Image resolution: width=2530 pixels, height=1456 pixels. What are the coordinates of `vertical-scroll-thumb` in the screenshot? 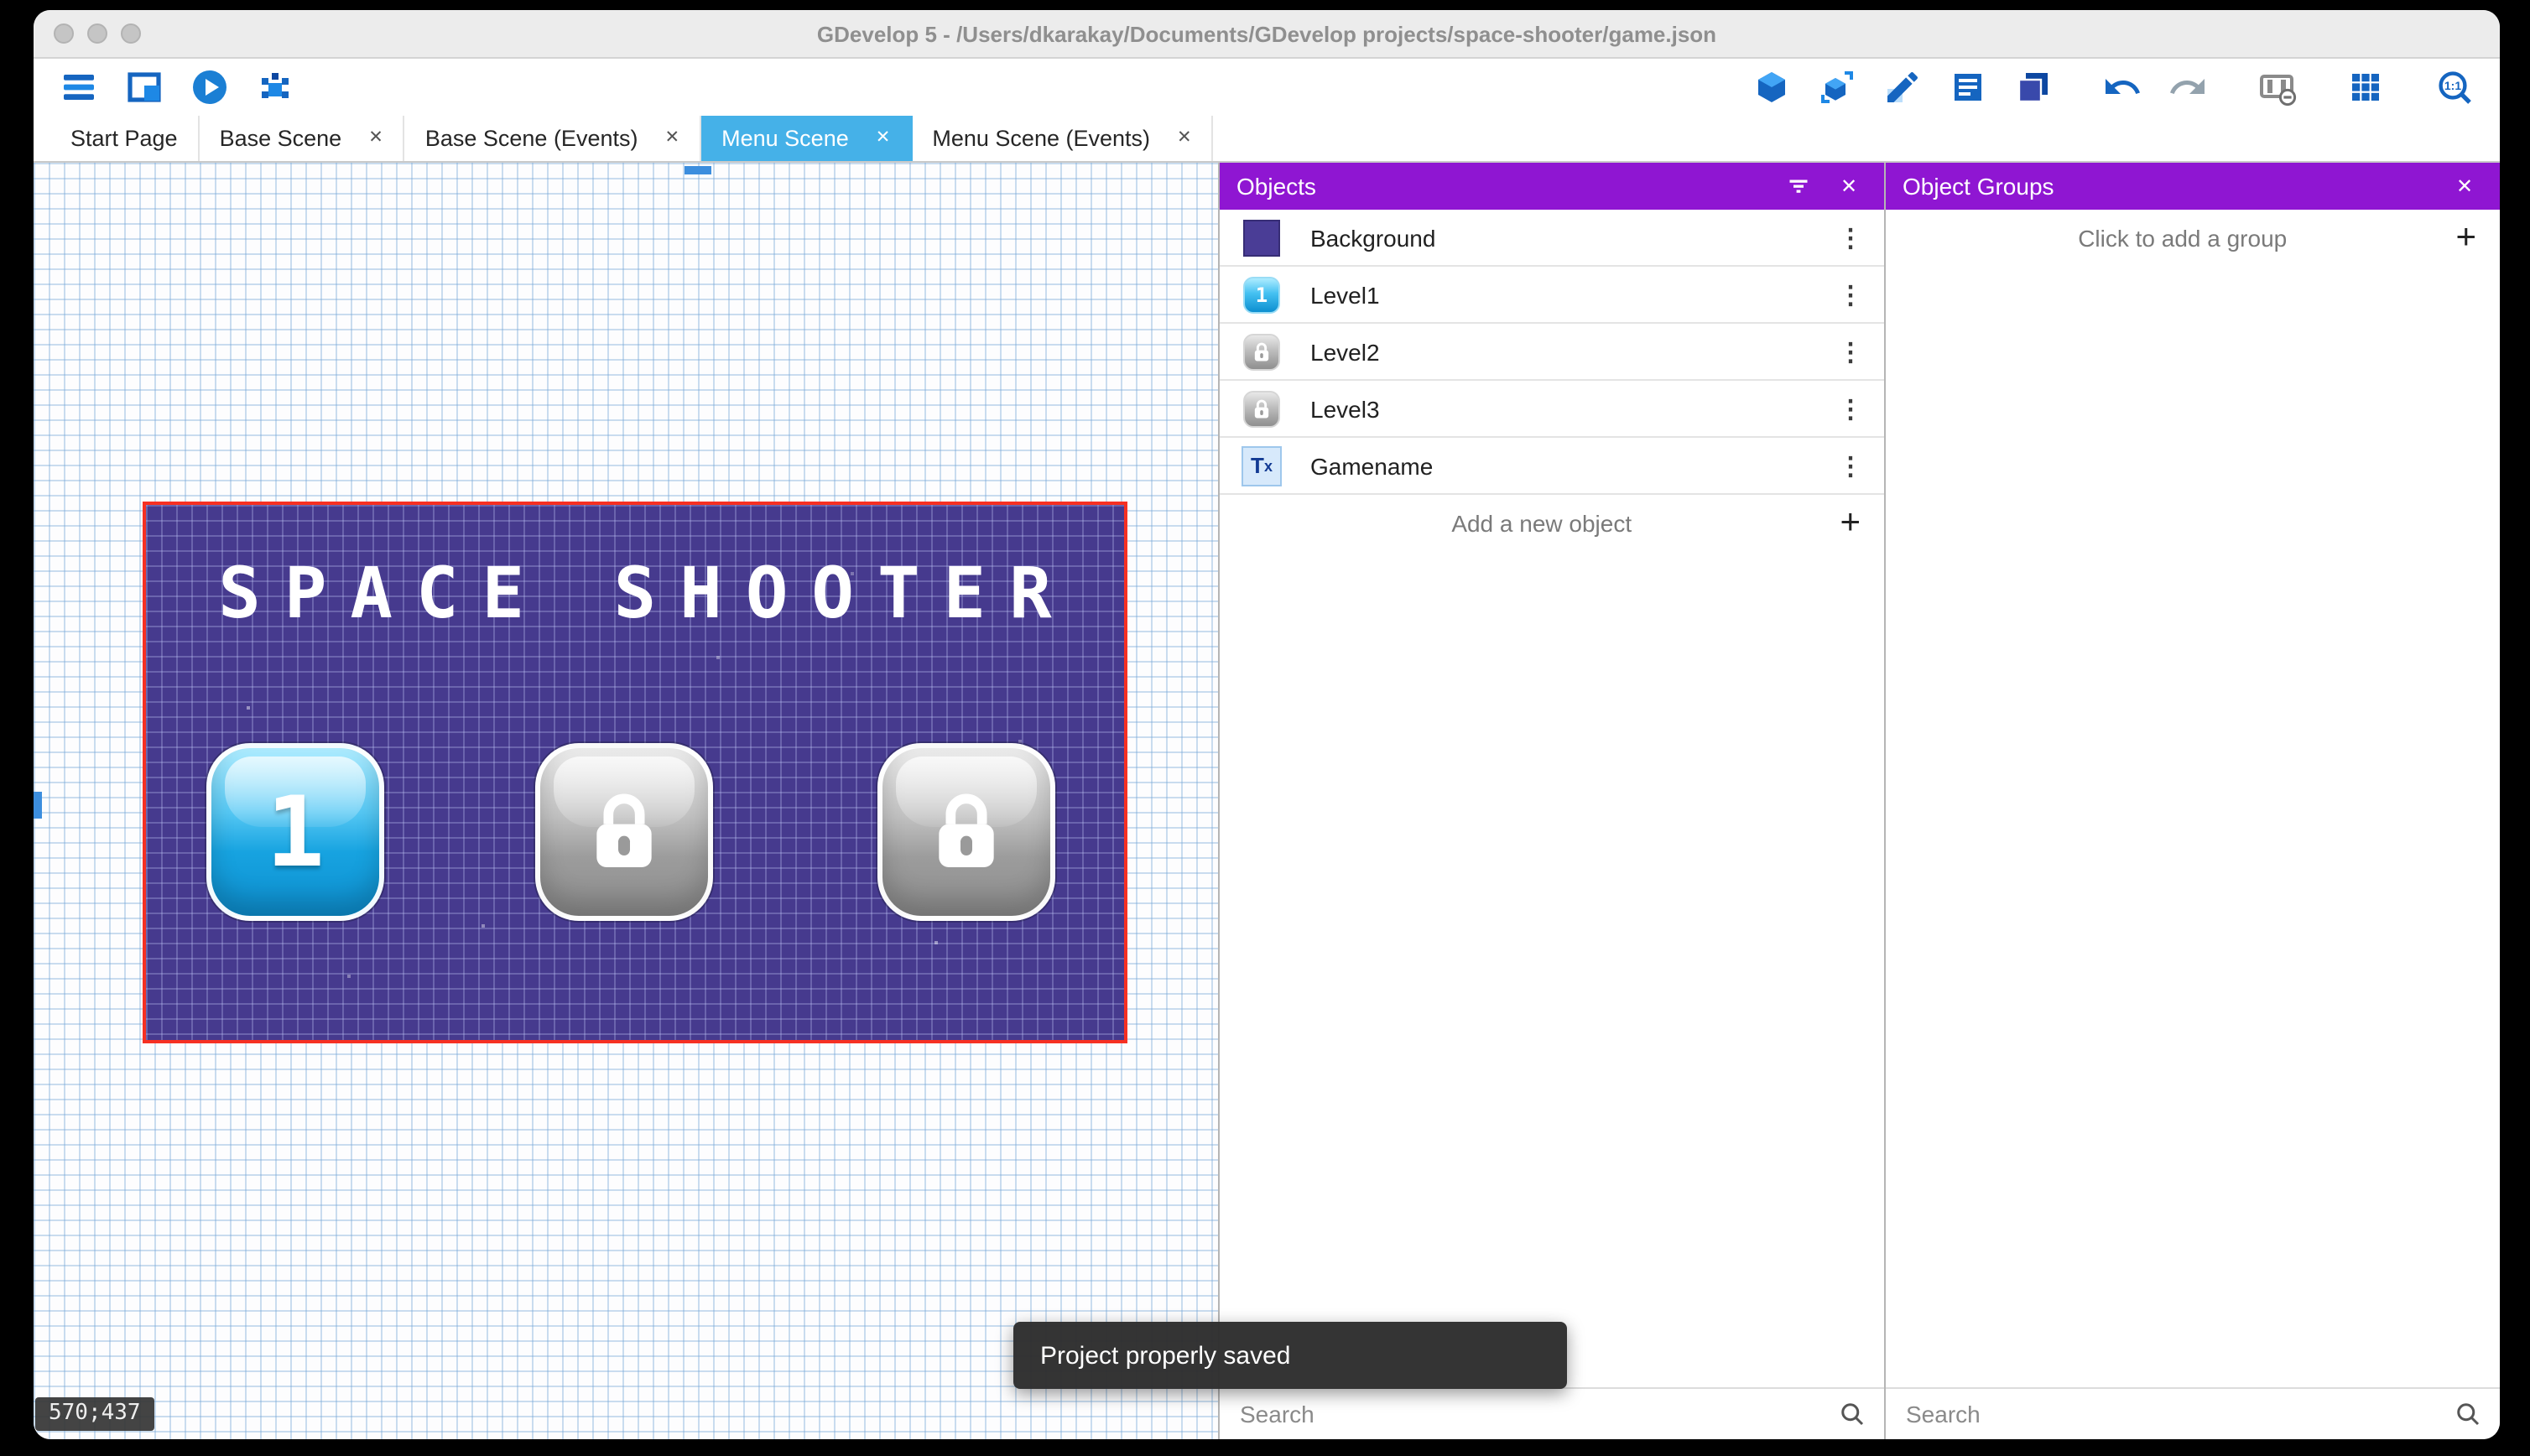 It's located at (38, 806).